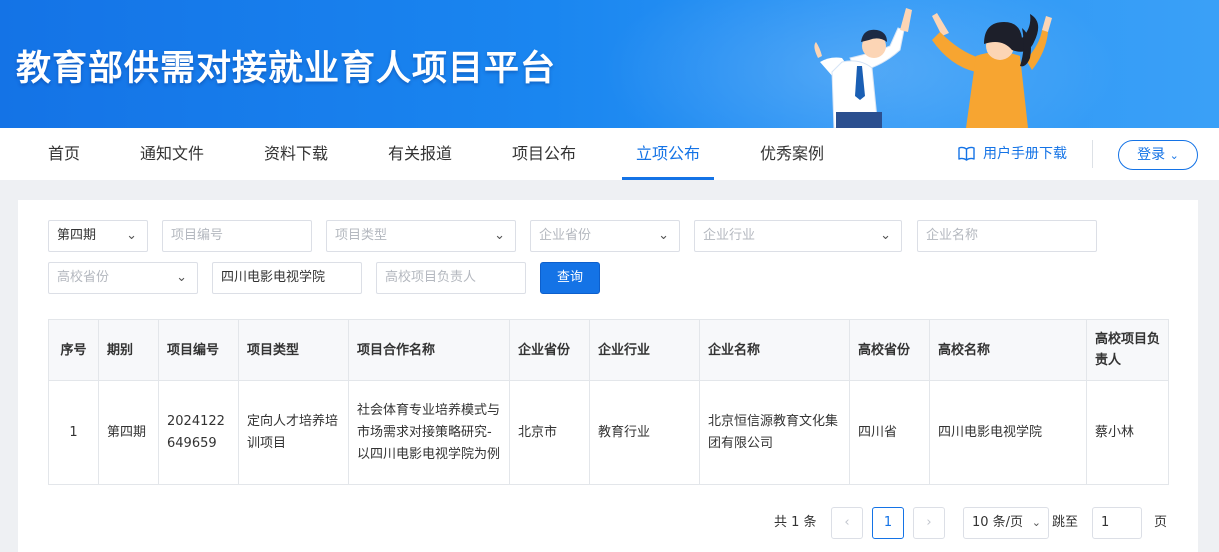  I want to click on chevron-left-icon: ‹, so click(847, 522).